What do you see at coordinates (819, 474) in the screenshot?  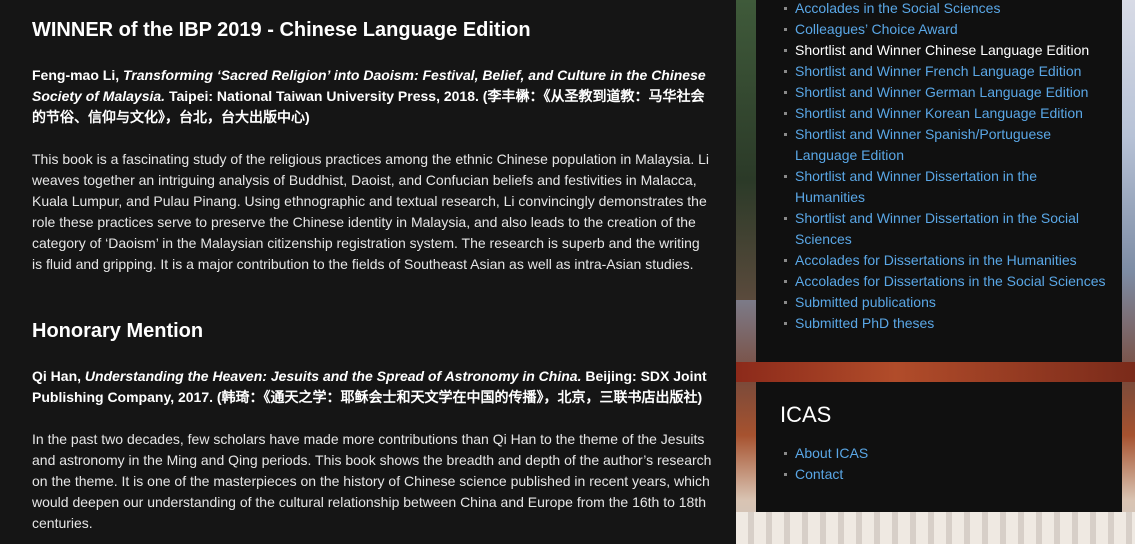 I see `link-contact: Contact` at bounding box center [819, 474].